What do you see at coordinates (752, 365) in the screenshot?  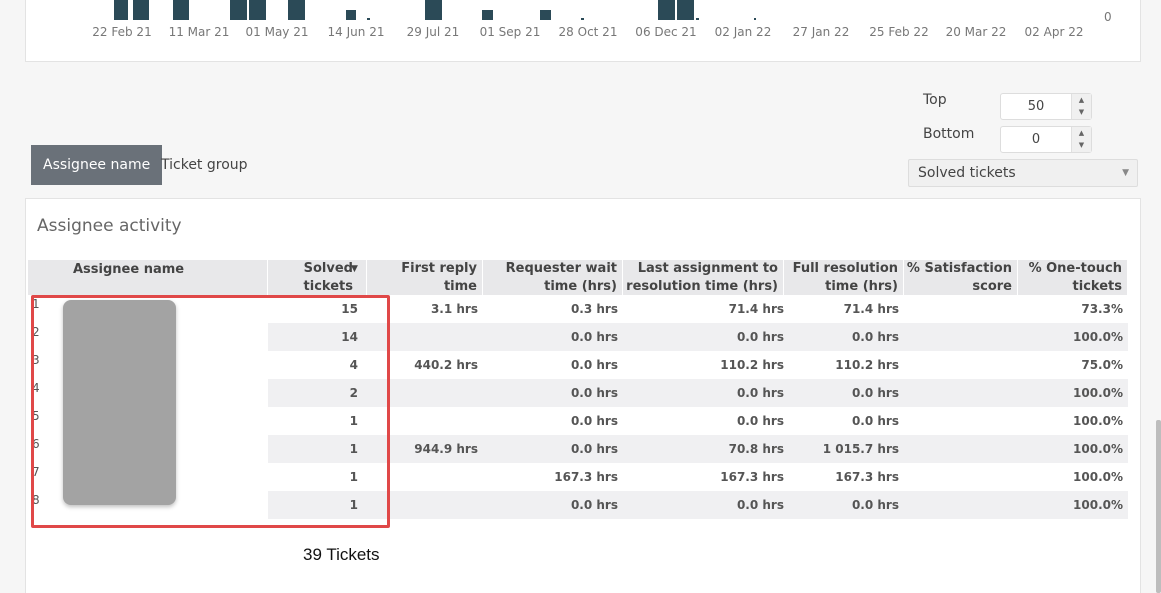 I see `cell-last-assignment: 110.2 hrs` at bounding box center [752, 365].